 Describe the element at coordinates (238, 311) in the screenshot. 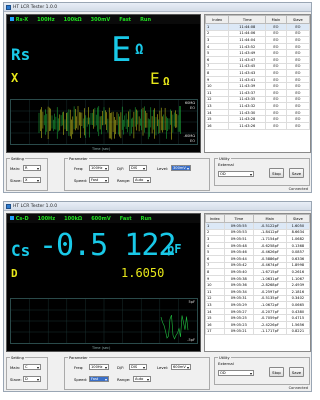

I see `table-cell: 09:05:27` at that location.